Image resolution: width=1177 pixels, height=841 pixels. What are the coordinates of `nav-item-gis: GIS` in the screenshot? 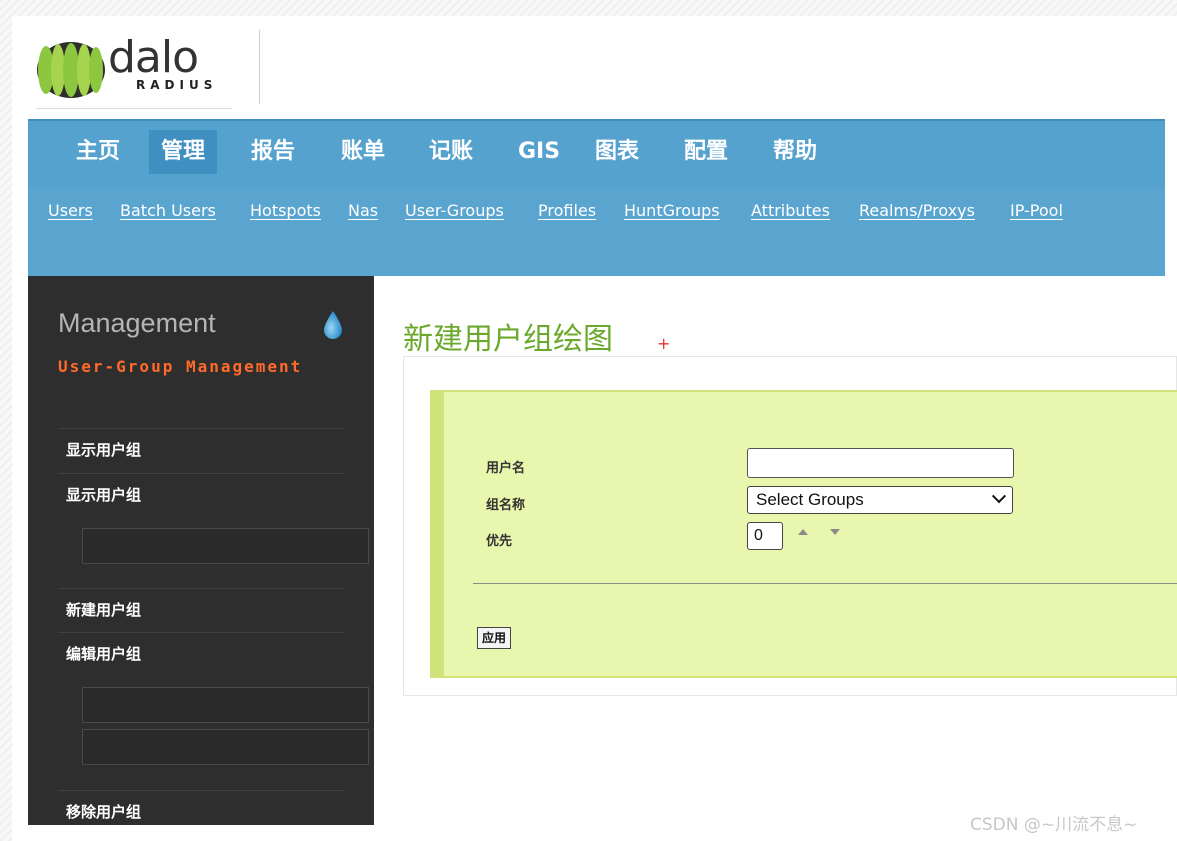 It's located at (539, 152).